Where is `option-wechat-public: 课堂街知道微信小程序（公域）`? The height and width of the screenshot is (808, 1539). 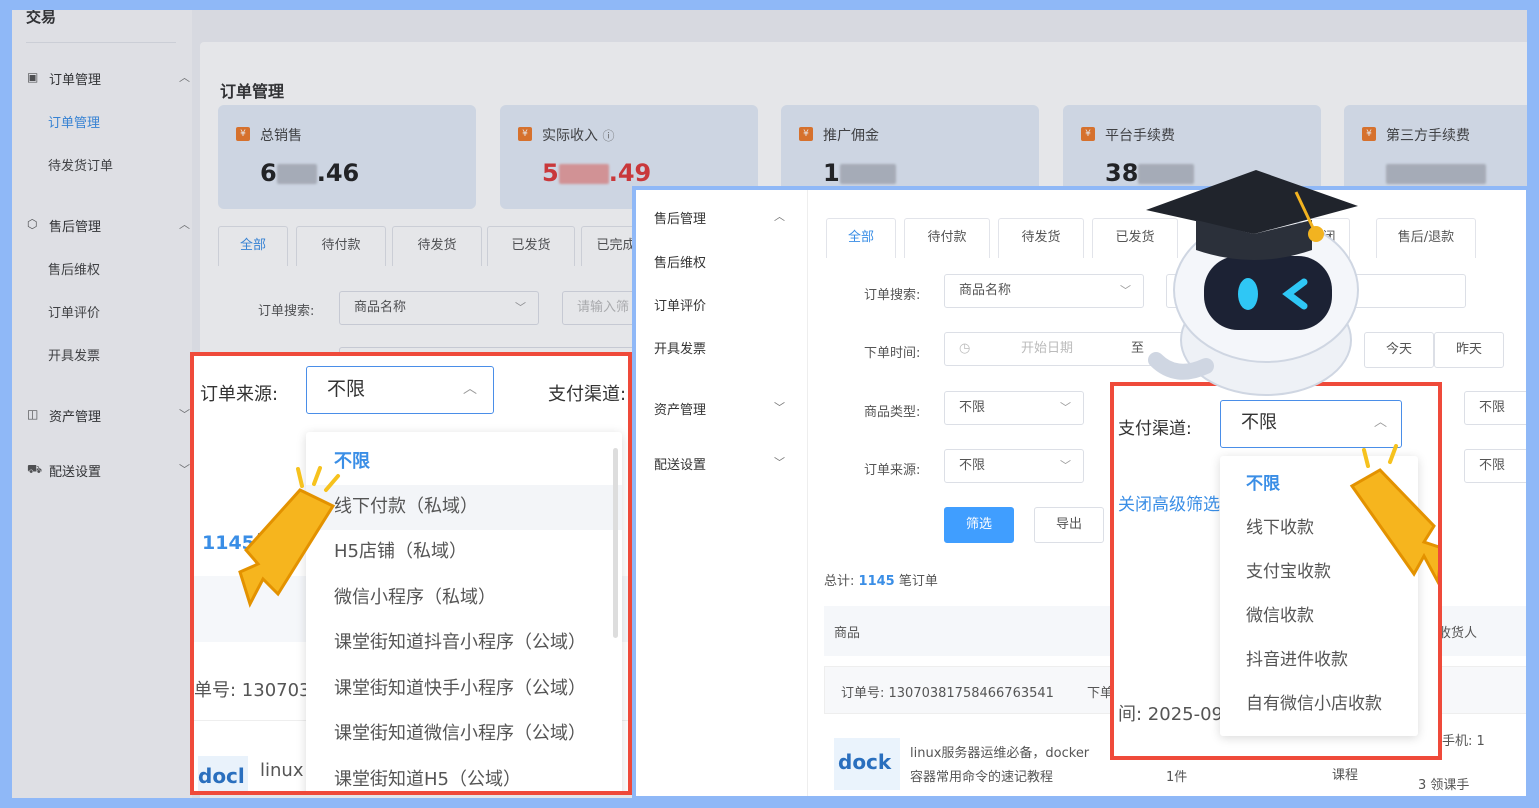 option-wechat-public: 课堂街知道微信小程序（公域） is located at coordinates (464, 734).